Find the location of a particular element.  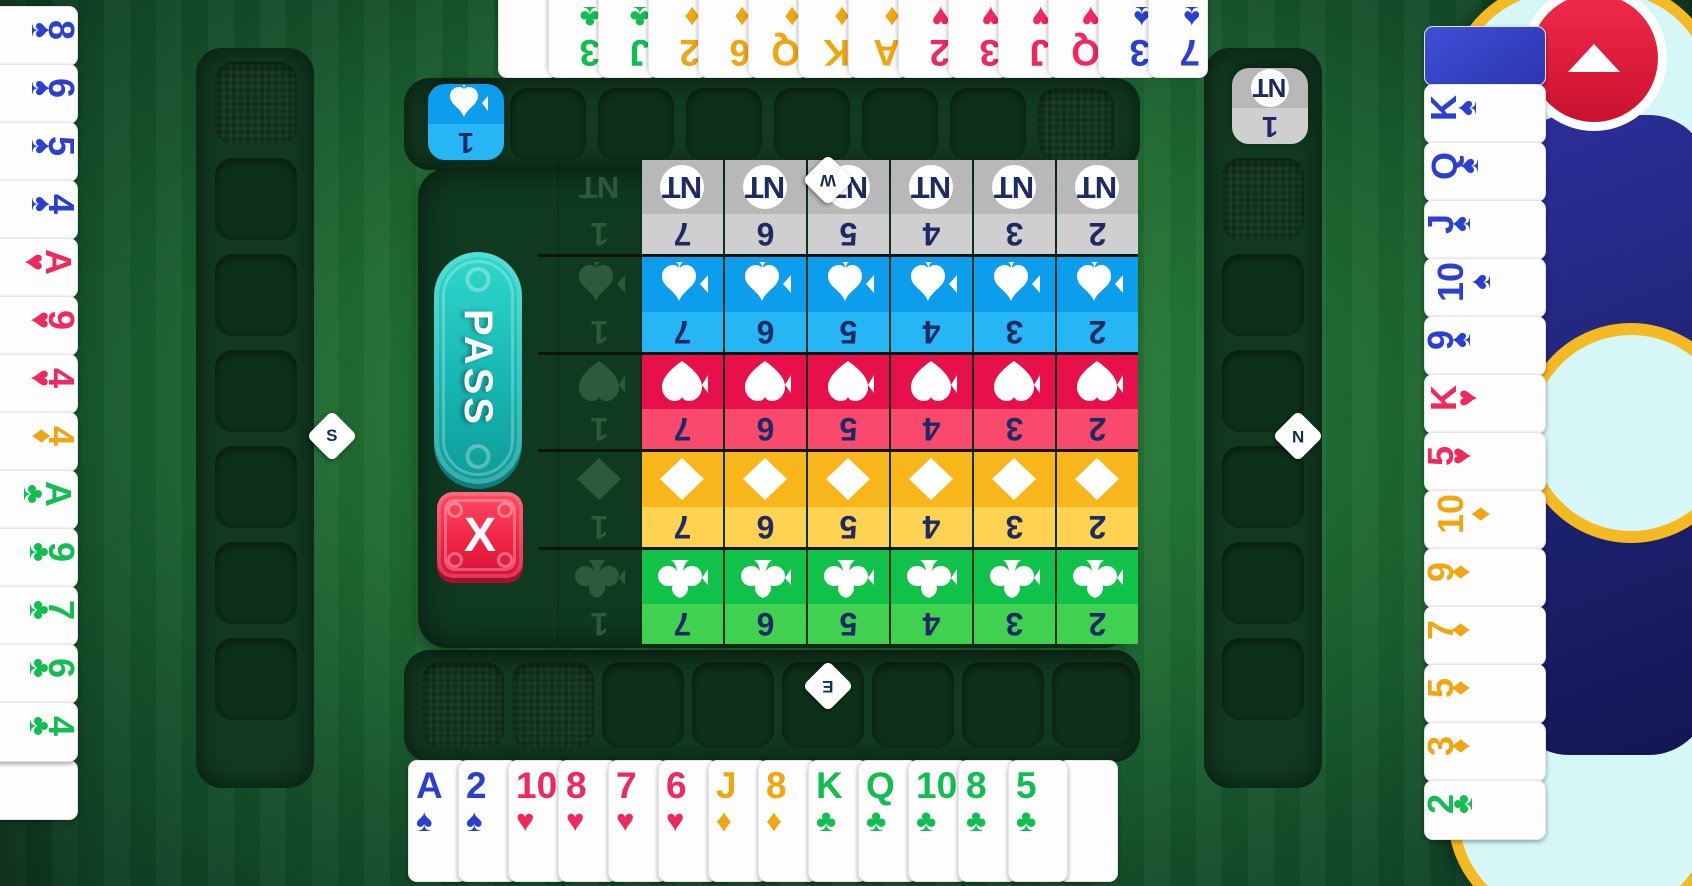

spade-icon is located at coordinates (931, 284).